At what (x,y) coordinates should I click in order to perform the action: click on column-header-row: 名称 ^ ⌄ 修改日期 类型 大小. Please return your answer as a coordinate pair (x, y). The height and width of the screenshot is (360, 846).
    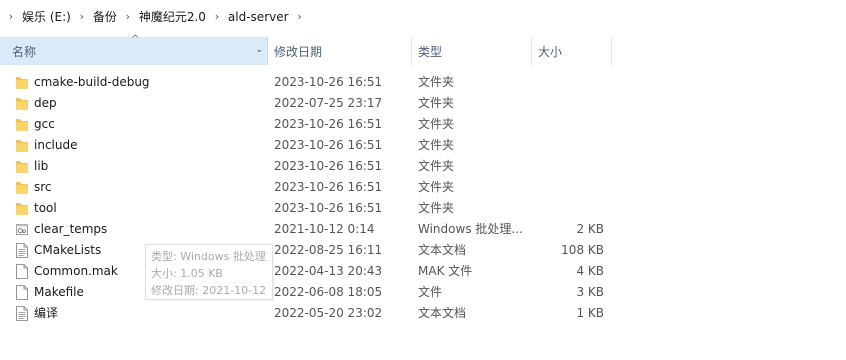
    Looking at the image, I should click on (423, 50).